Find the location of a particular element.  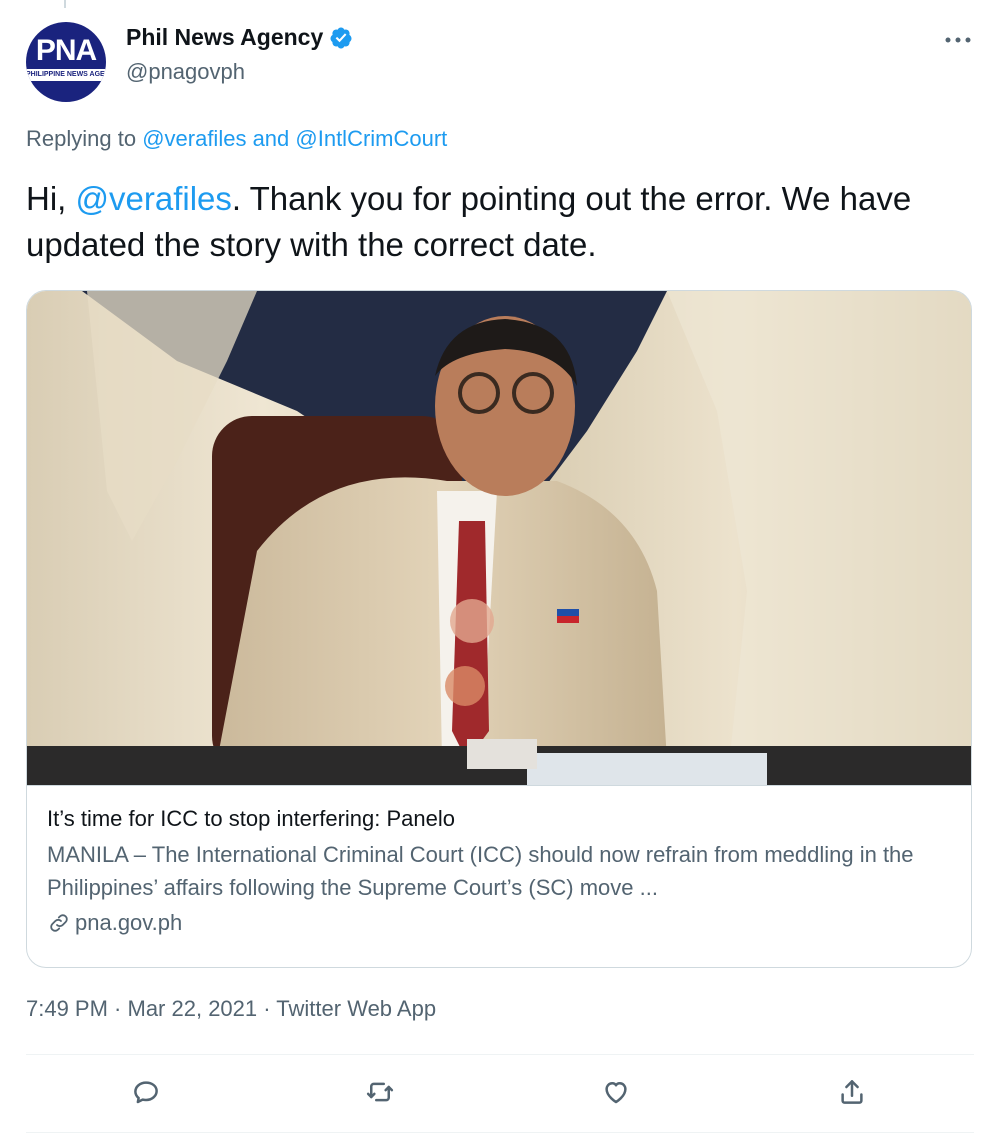

link-icon is located at coordinates (59, 923).